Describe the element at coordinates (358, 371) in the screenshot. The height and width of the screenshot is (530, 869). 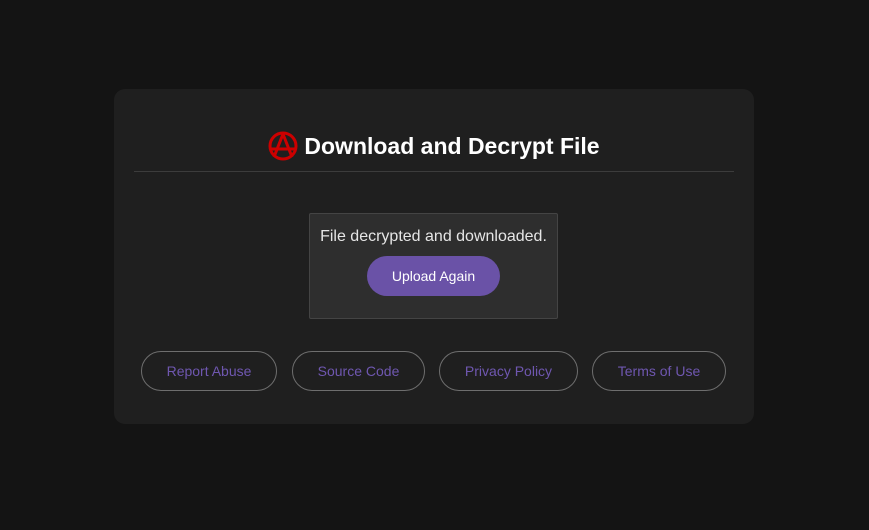
I see `source-code-link: Source Code` at that location.